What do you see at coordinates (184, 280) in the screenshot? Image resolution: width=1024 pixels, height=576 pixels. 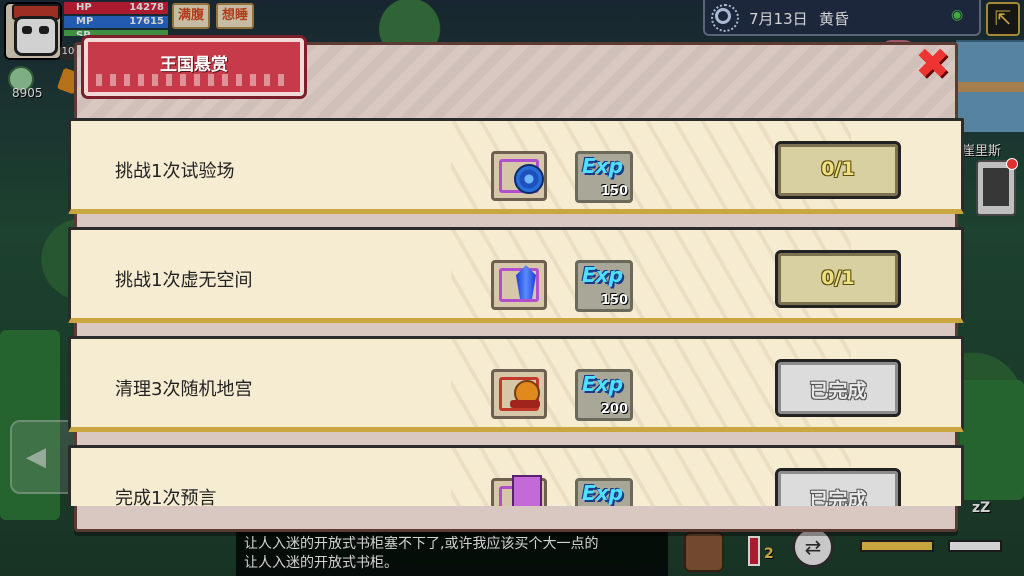 I see `quest-name: 挑战1次虚无空间` at bounding box center [184, 280].